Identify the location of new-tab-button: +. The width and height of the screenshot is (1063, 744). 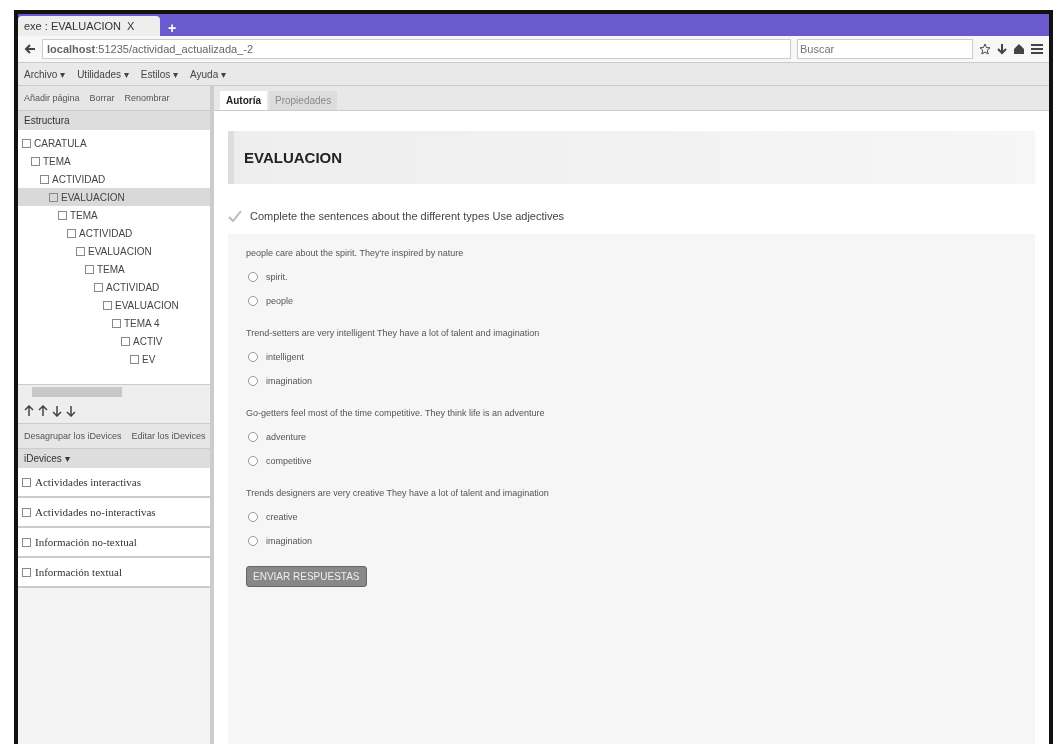
(172, 28).